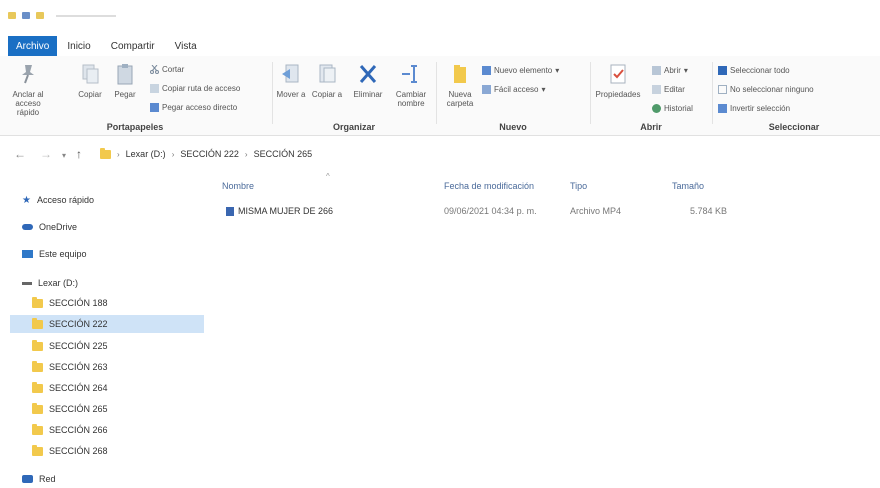 The image size is (880, 488). I want to click on forward-arrow-icon: →, so click(46, 154).